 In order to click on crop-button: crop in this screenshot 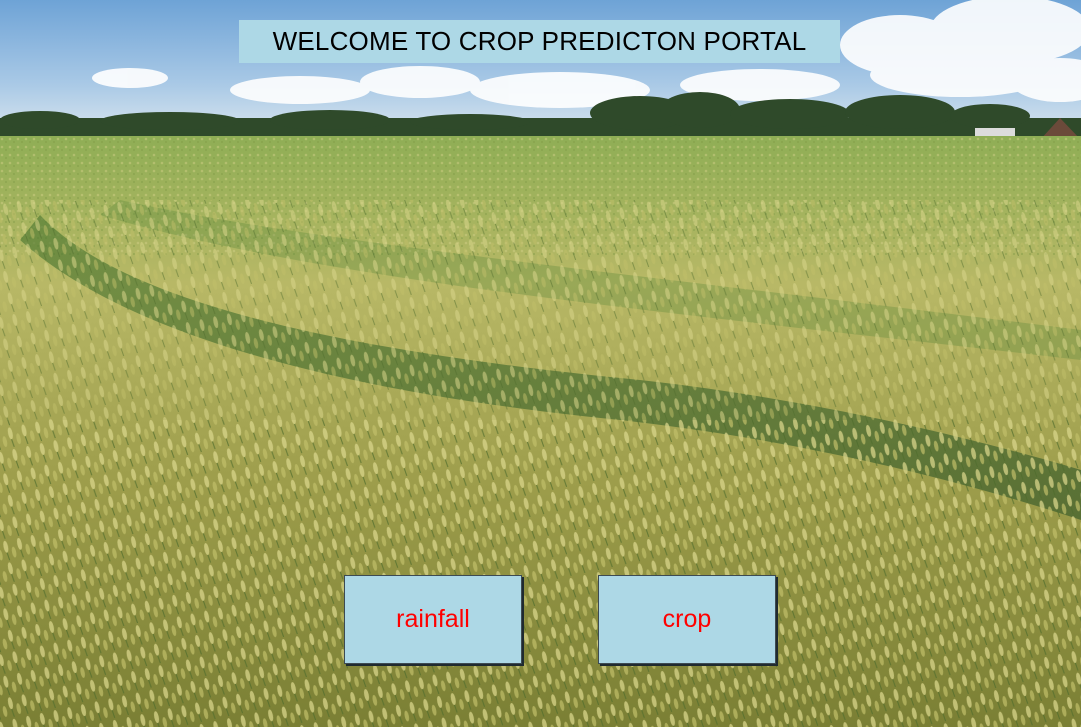, I will do `click(687, 619)`.